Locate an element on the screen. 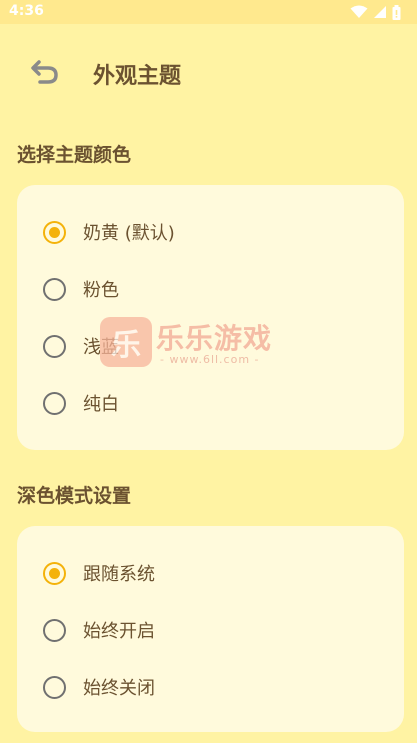  back-arrow-icon is located at coordinates (44, 72).